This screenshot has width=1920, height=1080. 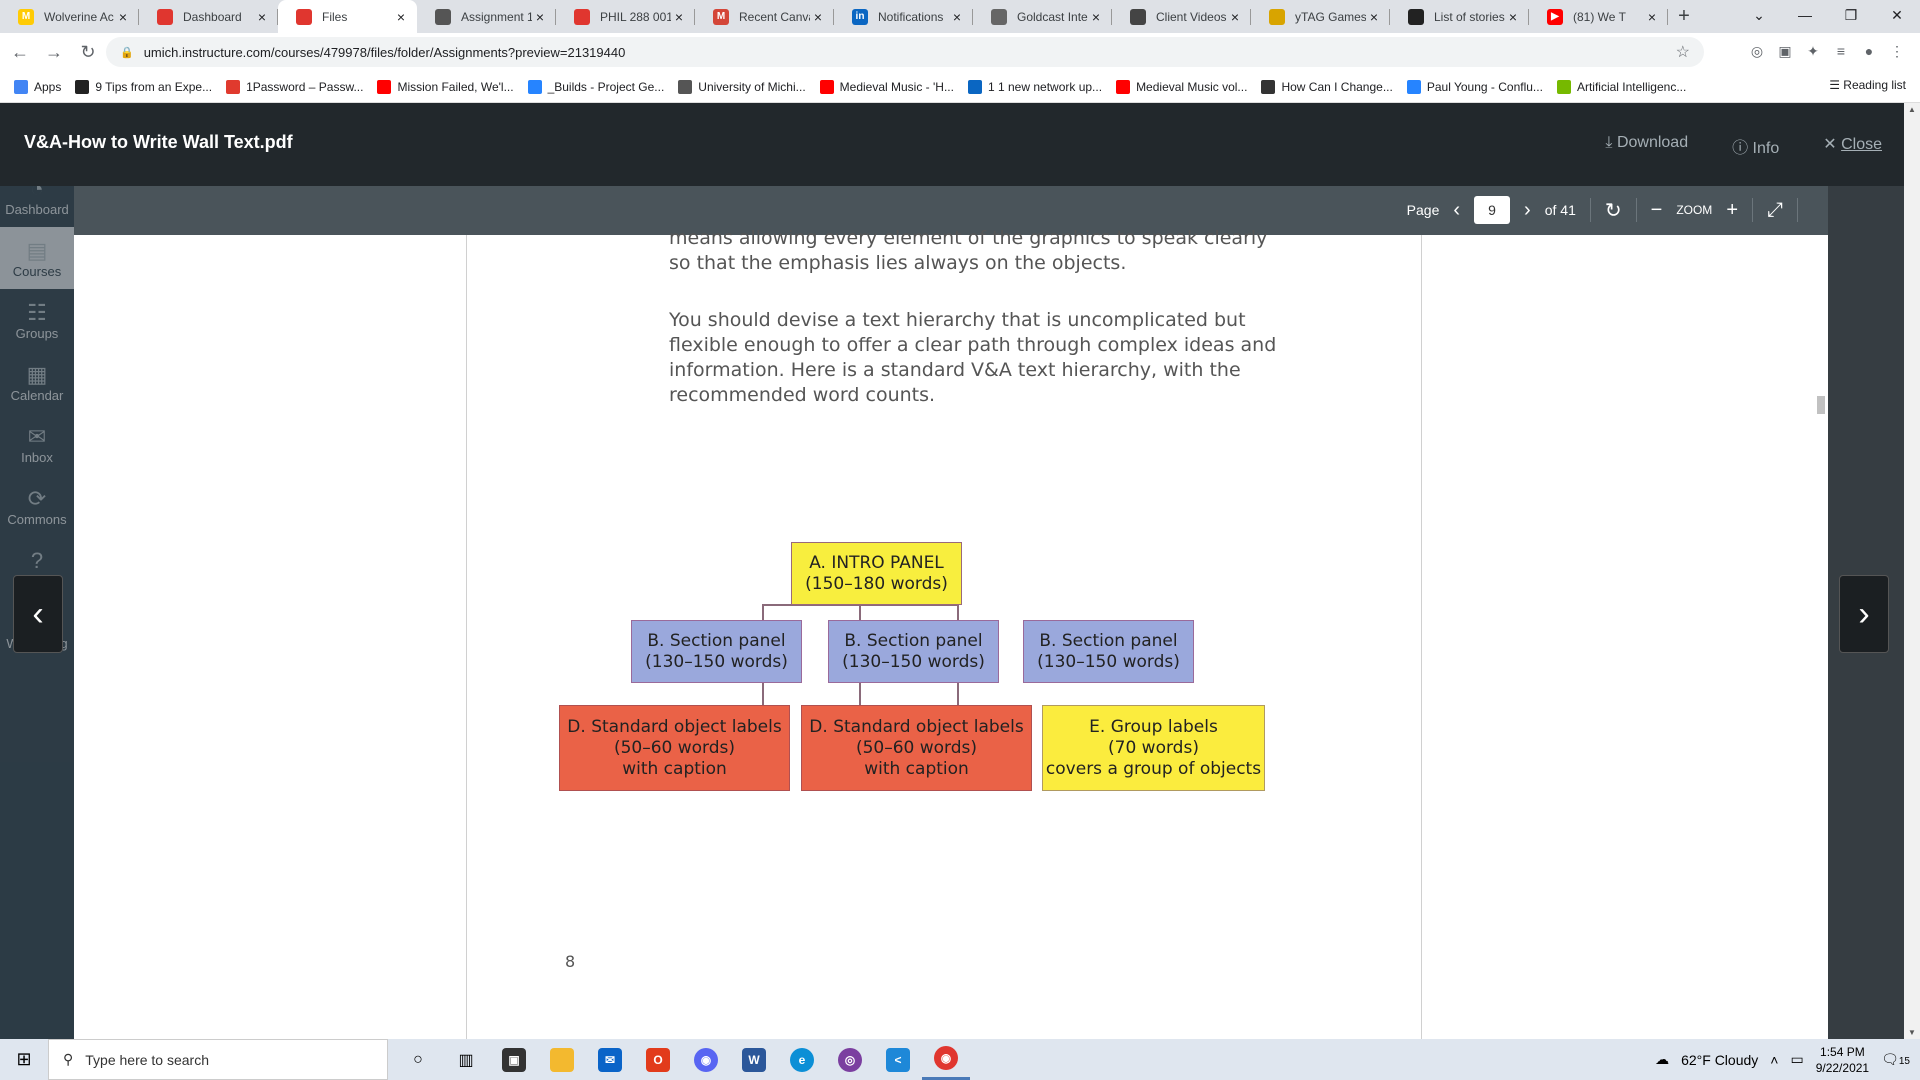 I want to click on browser-tab: M Wolverine Ac ×, so click(x=69, y=16).